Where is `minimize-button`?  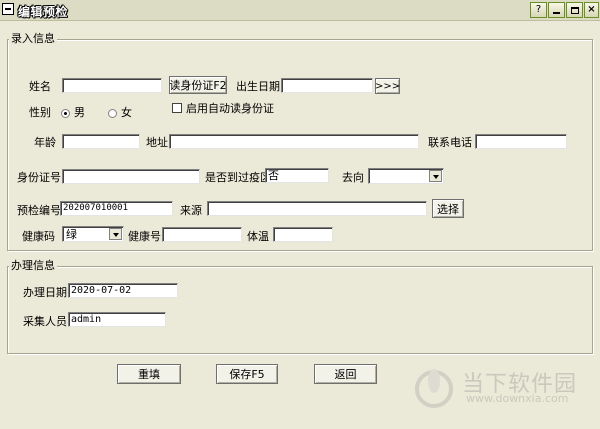
minimize-button is located at coordinates (556, 10).